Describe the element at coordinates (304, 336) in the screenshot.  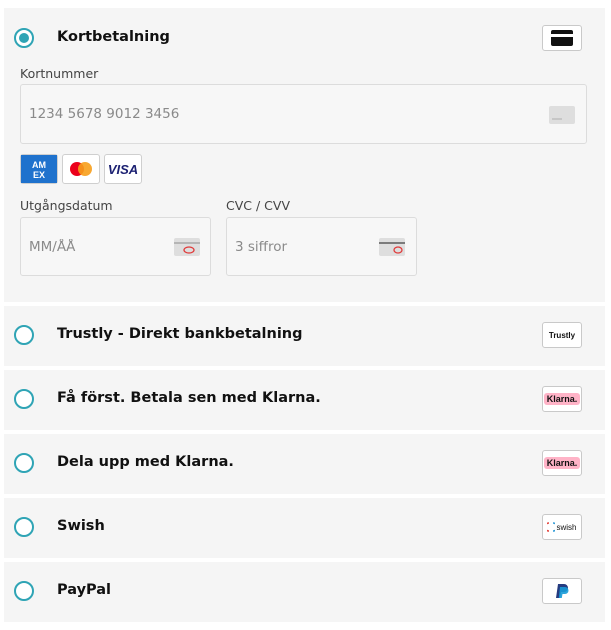
I see `payment-option-trustly: Trustly - Direkt bankbetalning Trustly` at that location.